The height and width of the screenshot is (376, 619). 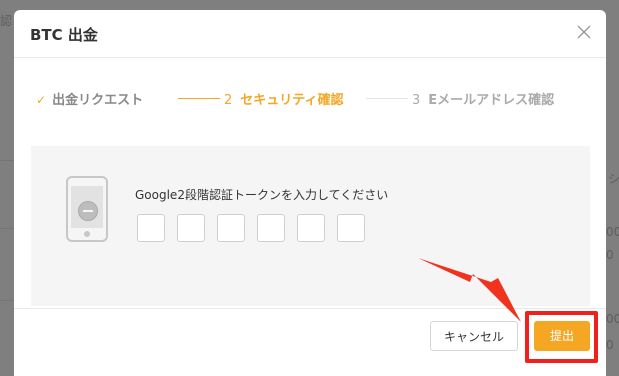 I want to click on phone-home-button, so click(x=87, y=234).